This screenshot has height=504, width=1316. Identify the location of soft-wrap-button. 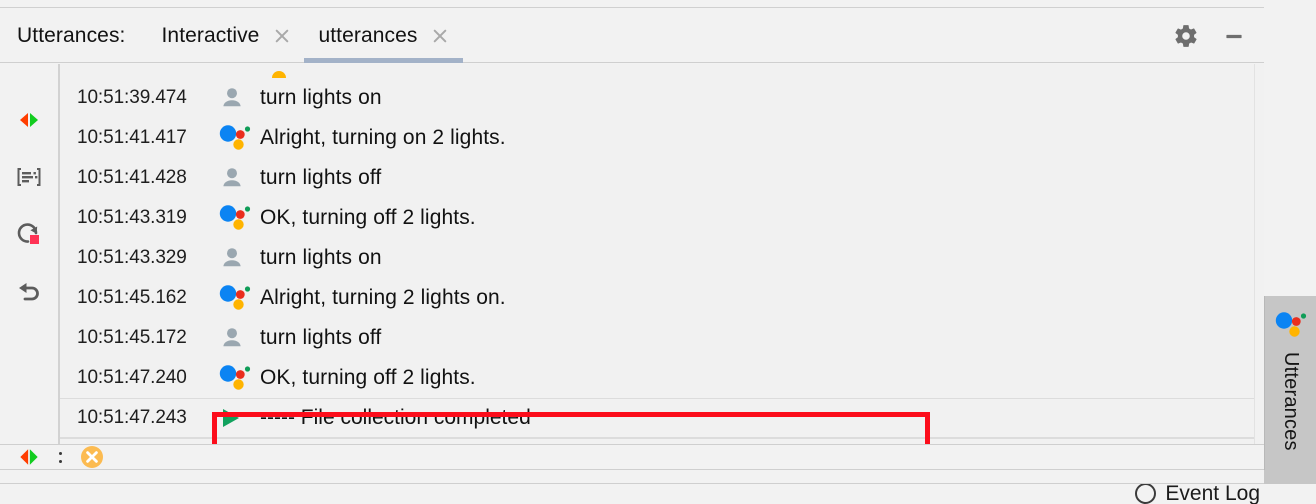
(29, 177).